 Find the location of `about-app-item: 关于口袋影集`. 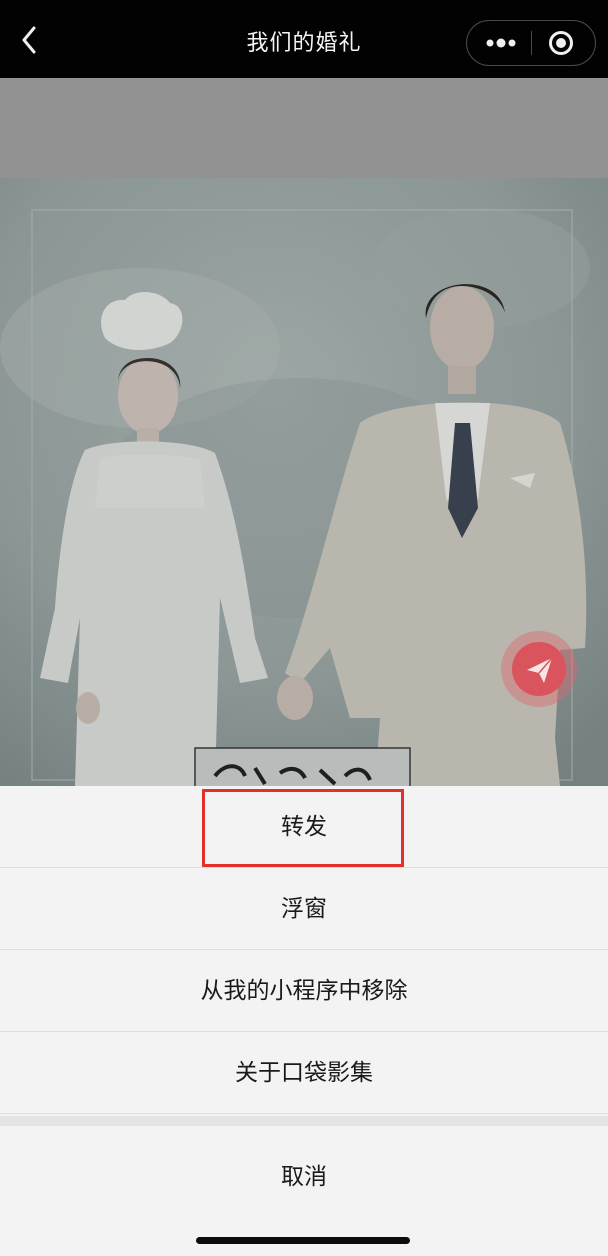

about-app-item: 关于口袋影集 is located at coordinates (304, 1073).